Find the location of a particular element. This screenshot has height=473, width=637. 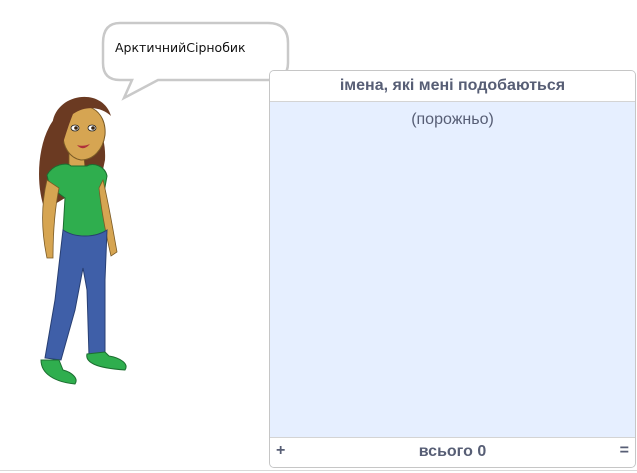

list-length-label: всього 0 is located at coordinates (452, 451).